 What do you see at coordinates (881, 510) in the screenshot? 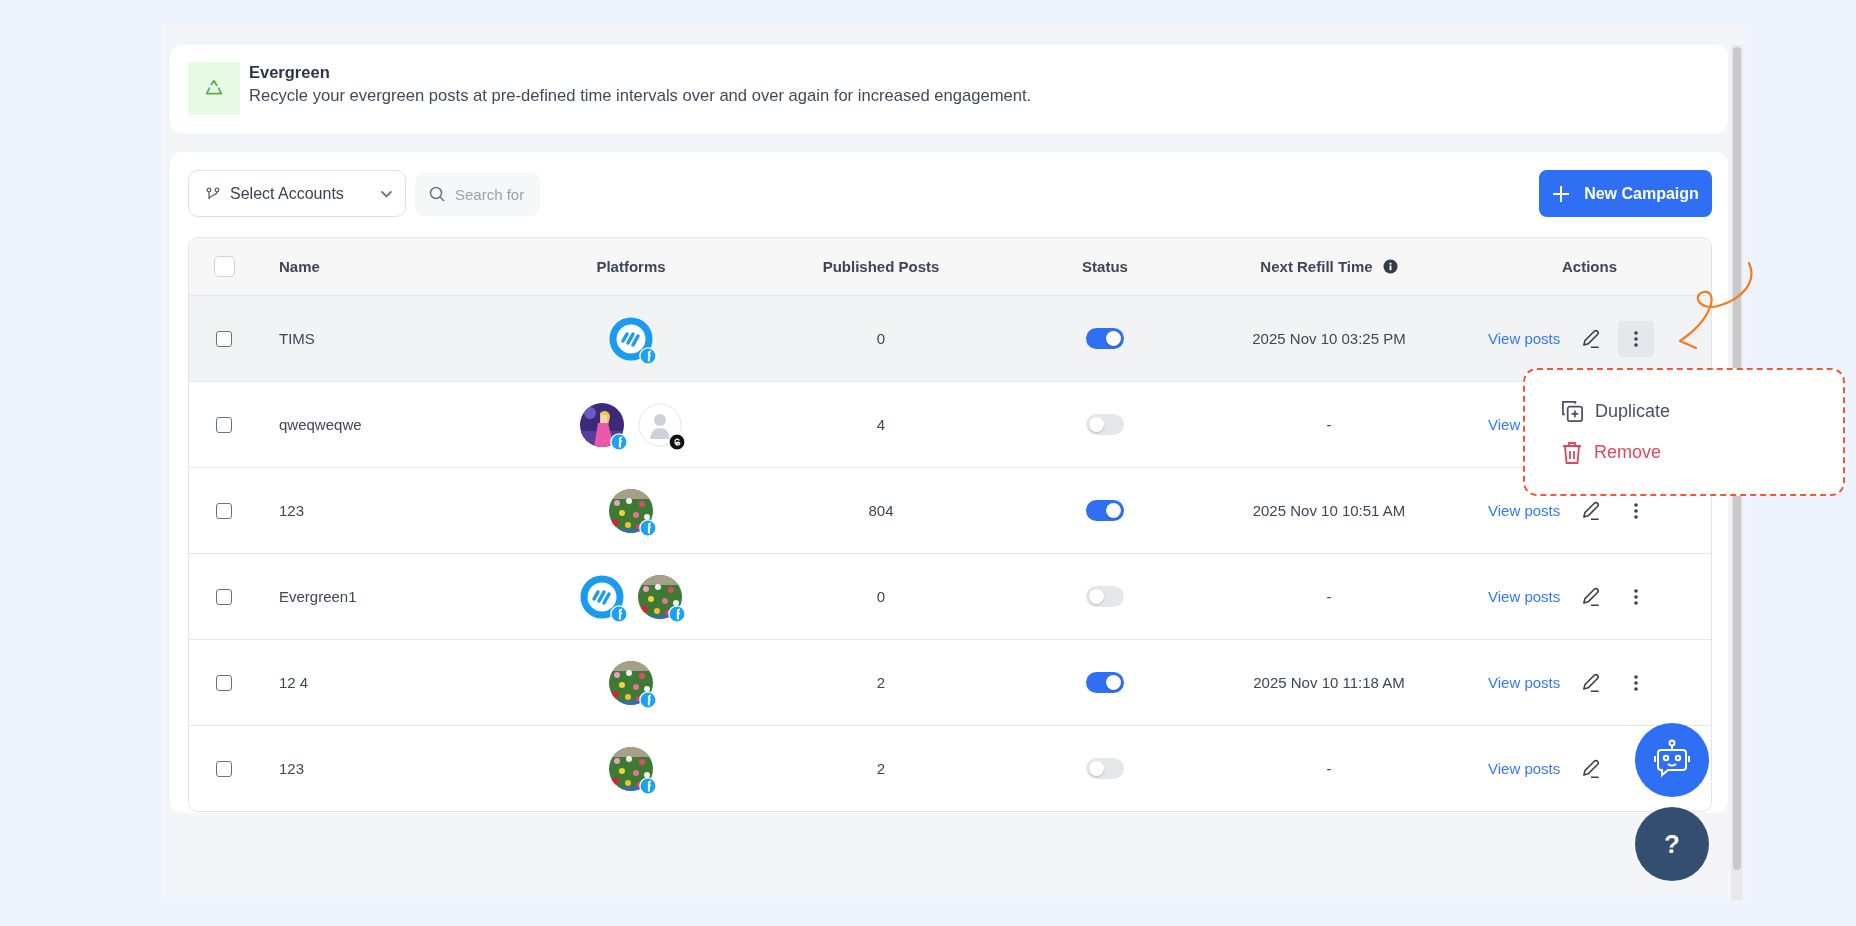
I see `published-count: 804` at bounding box center [881, 510].